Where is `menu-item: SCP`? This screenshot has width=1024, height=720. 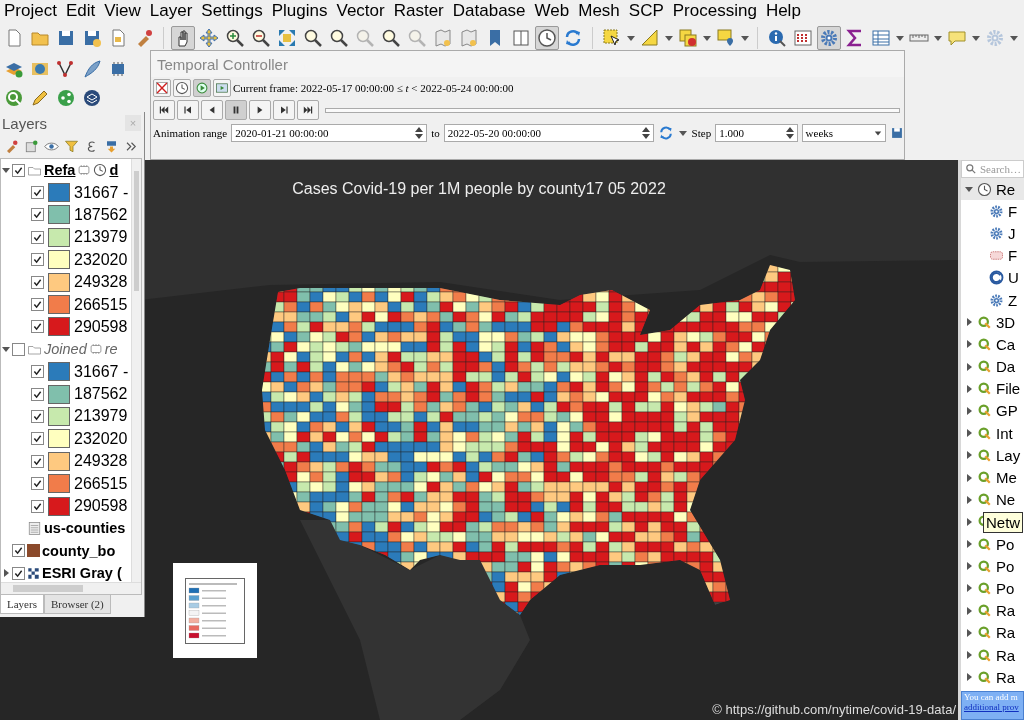 menu-item: SCP is located at coordinates (646, 11).